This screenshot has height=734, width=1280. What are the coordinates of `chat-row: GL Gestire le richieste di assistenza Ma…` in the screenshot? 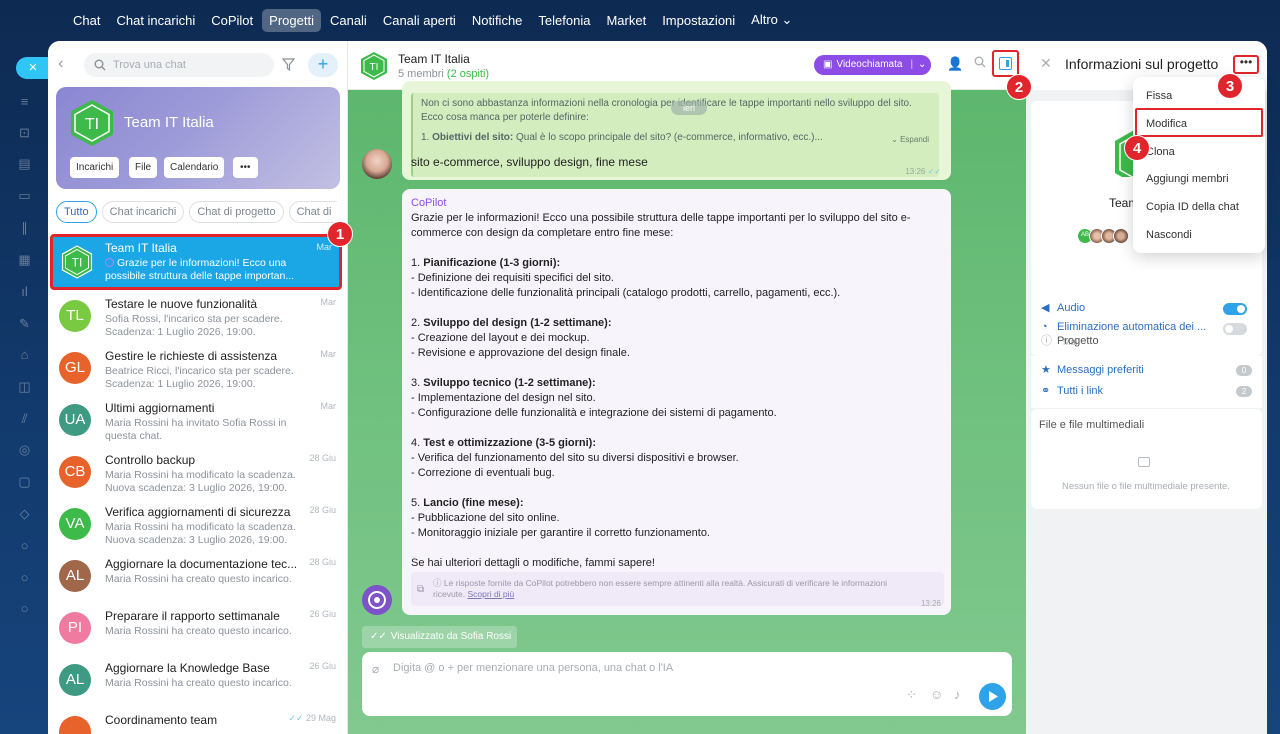 It's located at (198, 368).